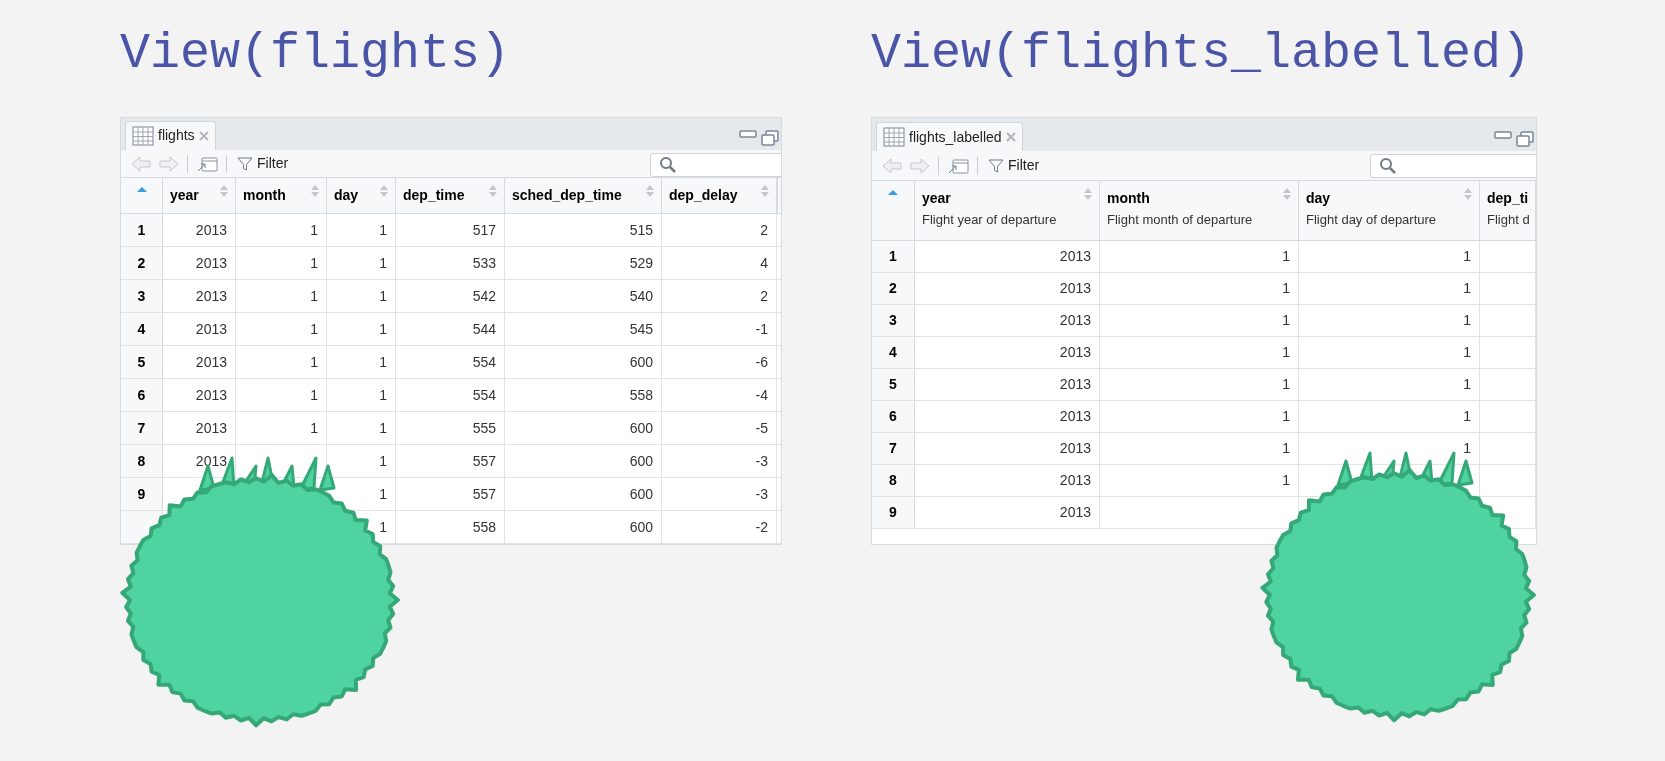 This screenshot has width=1665, height=761. I want to click on table-cell-text: -2, so click(761, 527).